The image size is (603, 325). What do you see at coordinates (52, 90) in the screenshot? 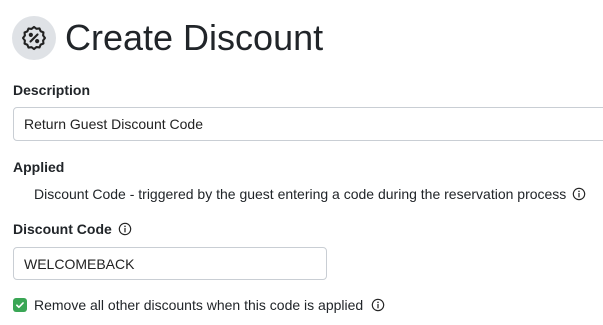
I see `description-label: Description` at bounding box center [52, 90].